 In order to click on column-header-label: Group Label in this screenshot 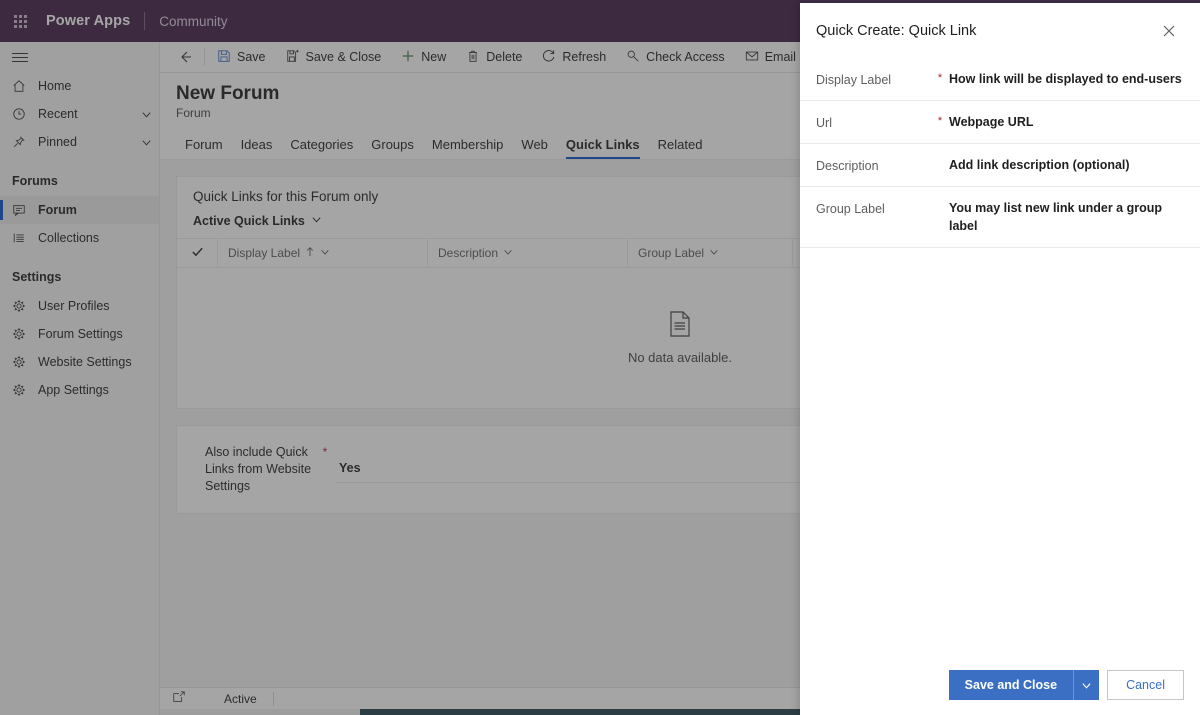, I will do `click(671, 253)`.